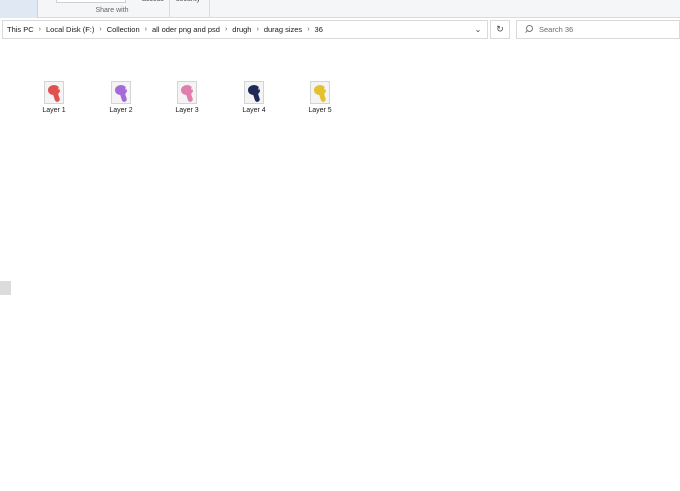  I want to click on navigation-pane-splitter, so click(5, 288).